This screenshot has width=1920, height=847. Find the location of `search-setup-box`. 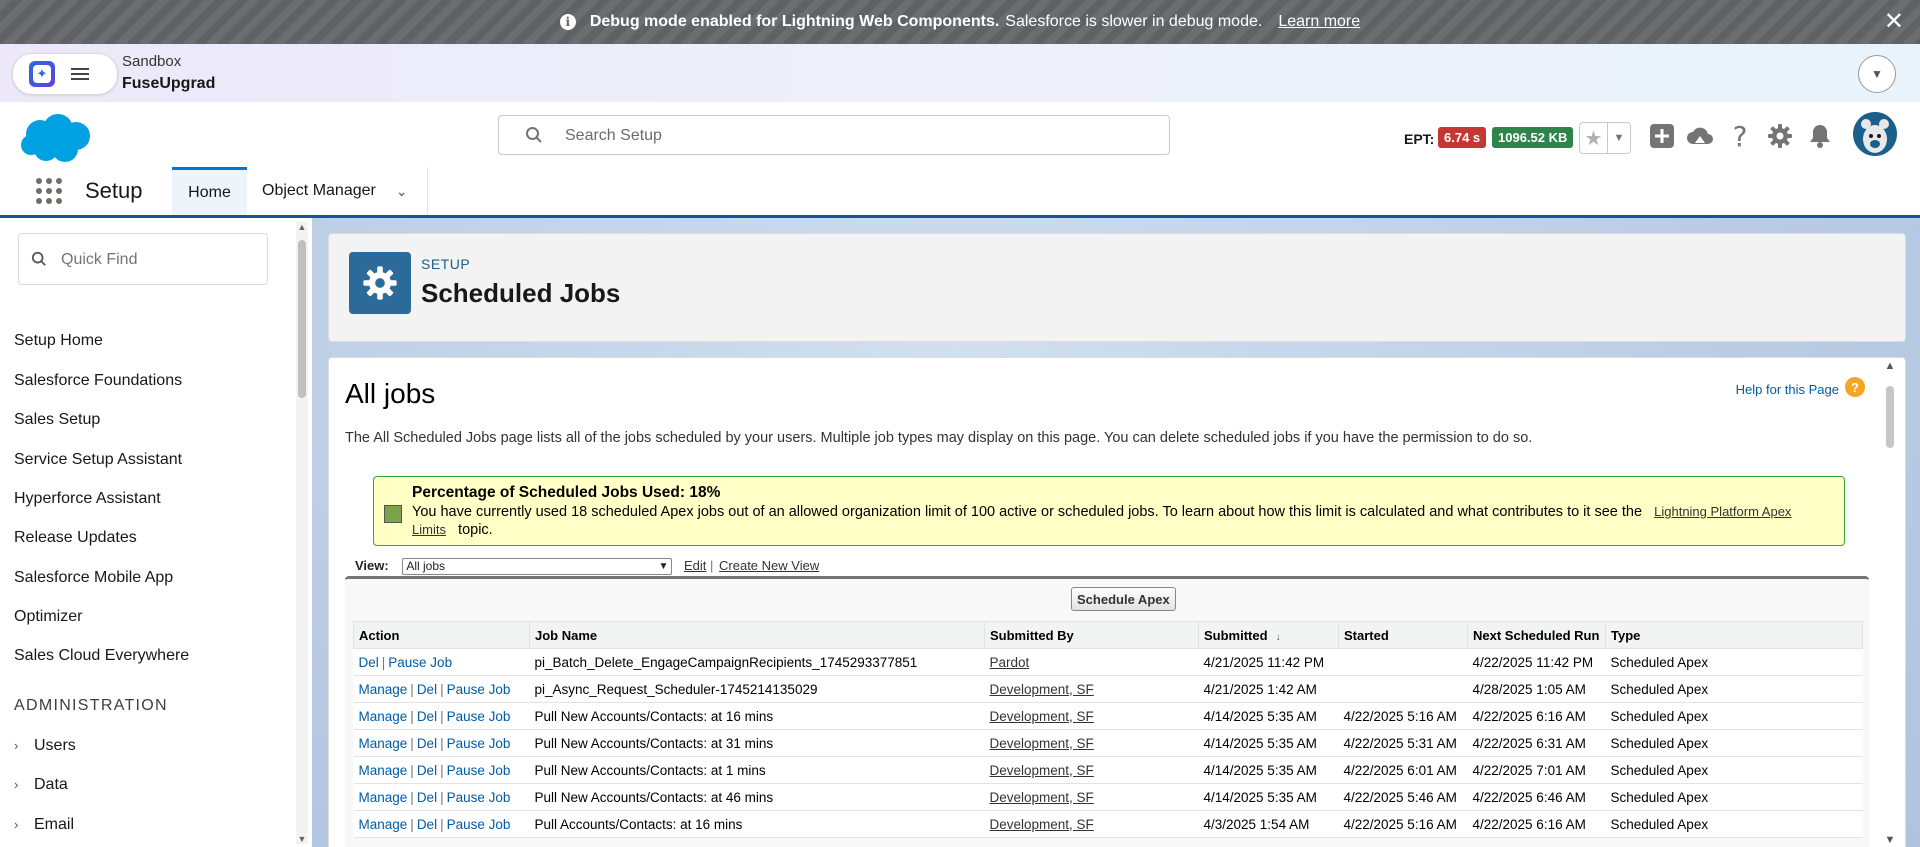

search-setup-box is located at coordinates (834, 135).